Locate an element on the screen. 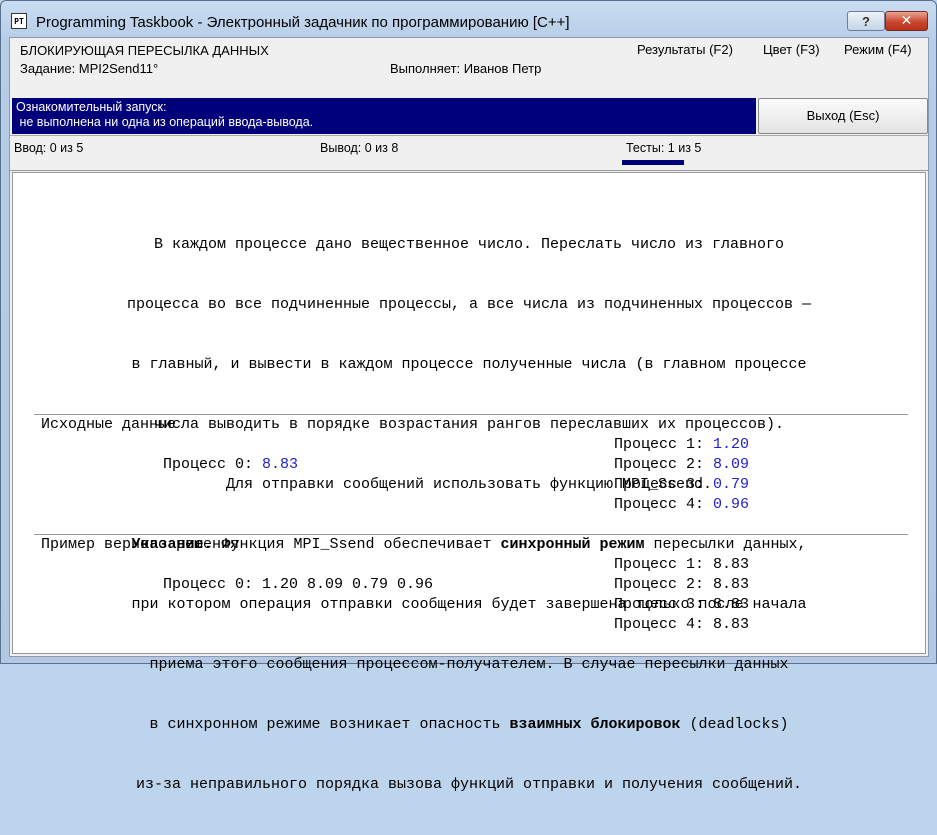 This screenshot has height=835, width=937. example-process-1: Процесс 1: 8.83 is located at coordinates (681, 564).